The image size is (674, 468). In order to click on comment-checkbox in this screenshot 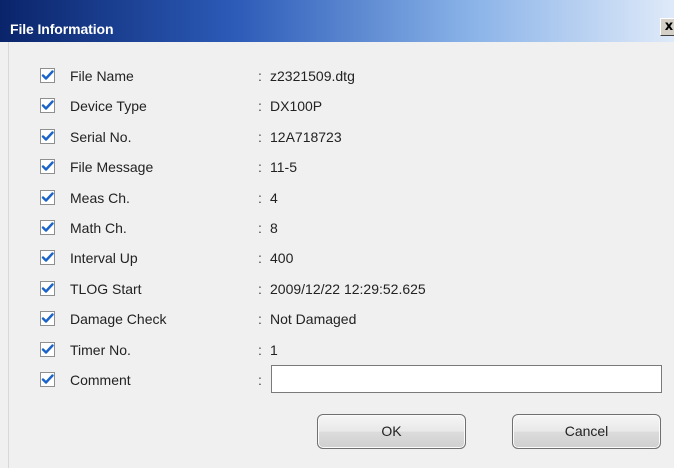, I will do `click(47, 379)`.